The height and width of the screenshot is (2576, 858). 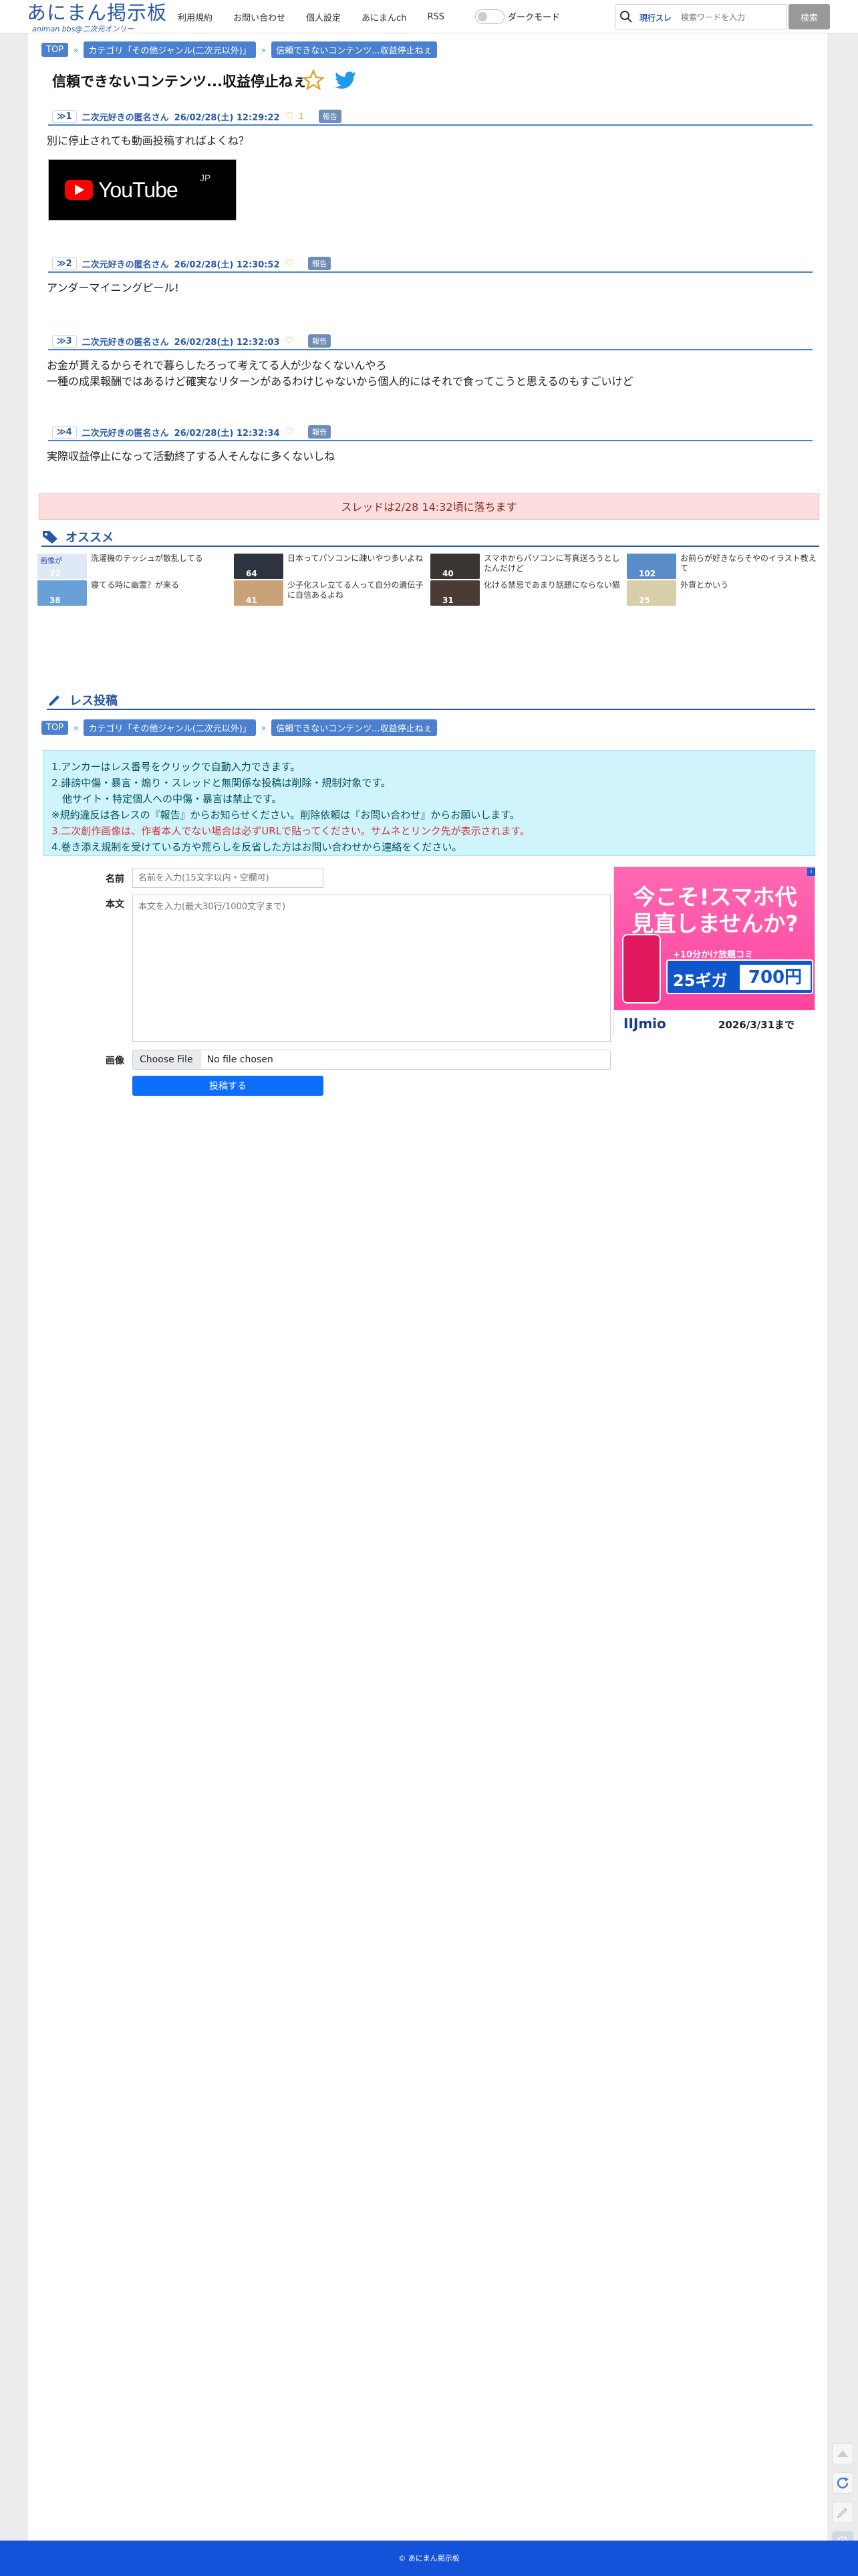 What do you see at coordinates (811, 872) in the screenshot?
I see `ad-info-icon: i` at bounding box center [811, 872].